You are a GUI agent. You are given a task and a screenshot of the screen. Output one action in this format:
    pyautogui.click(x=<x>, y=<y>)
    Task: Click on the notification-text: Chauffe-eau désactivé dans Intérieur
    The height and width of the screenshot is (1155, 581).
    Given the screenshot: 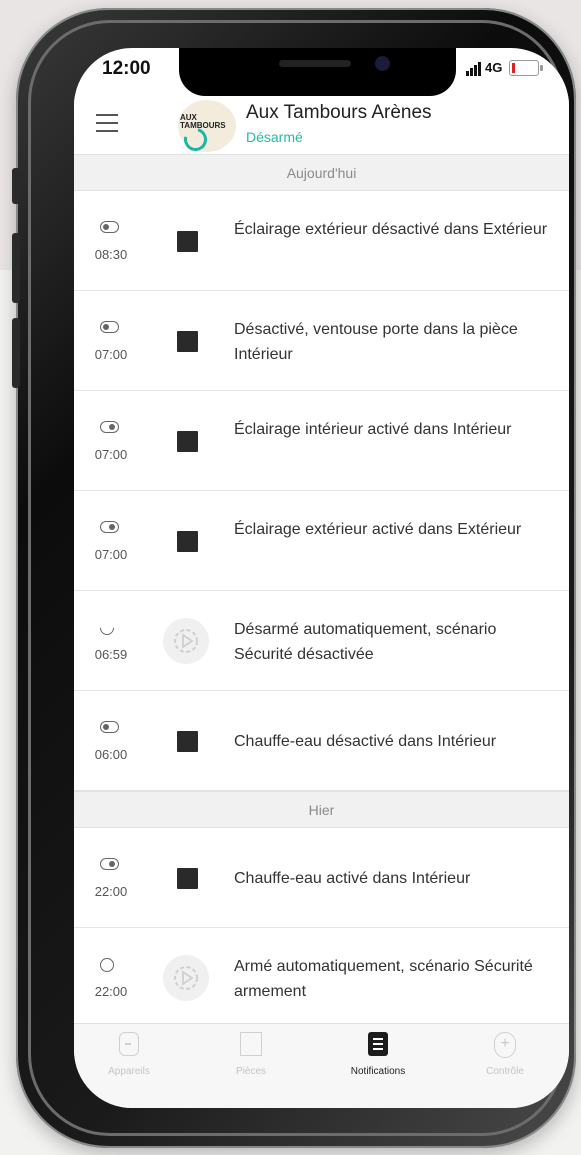 What is the action you would take?
    pyautogui.click(x=365, y=741)
    